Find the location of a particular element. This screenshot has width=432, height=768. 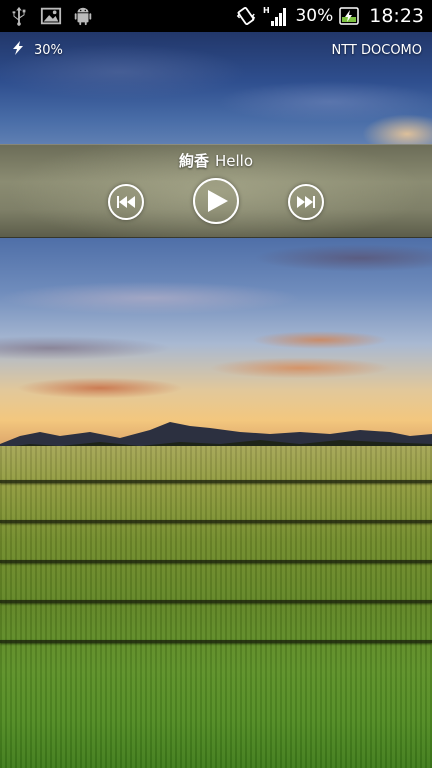

android-debug-icon is located at coordinates (83, 16).